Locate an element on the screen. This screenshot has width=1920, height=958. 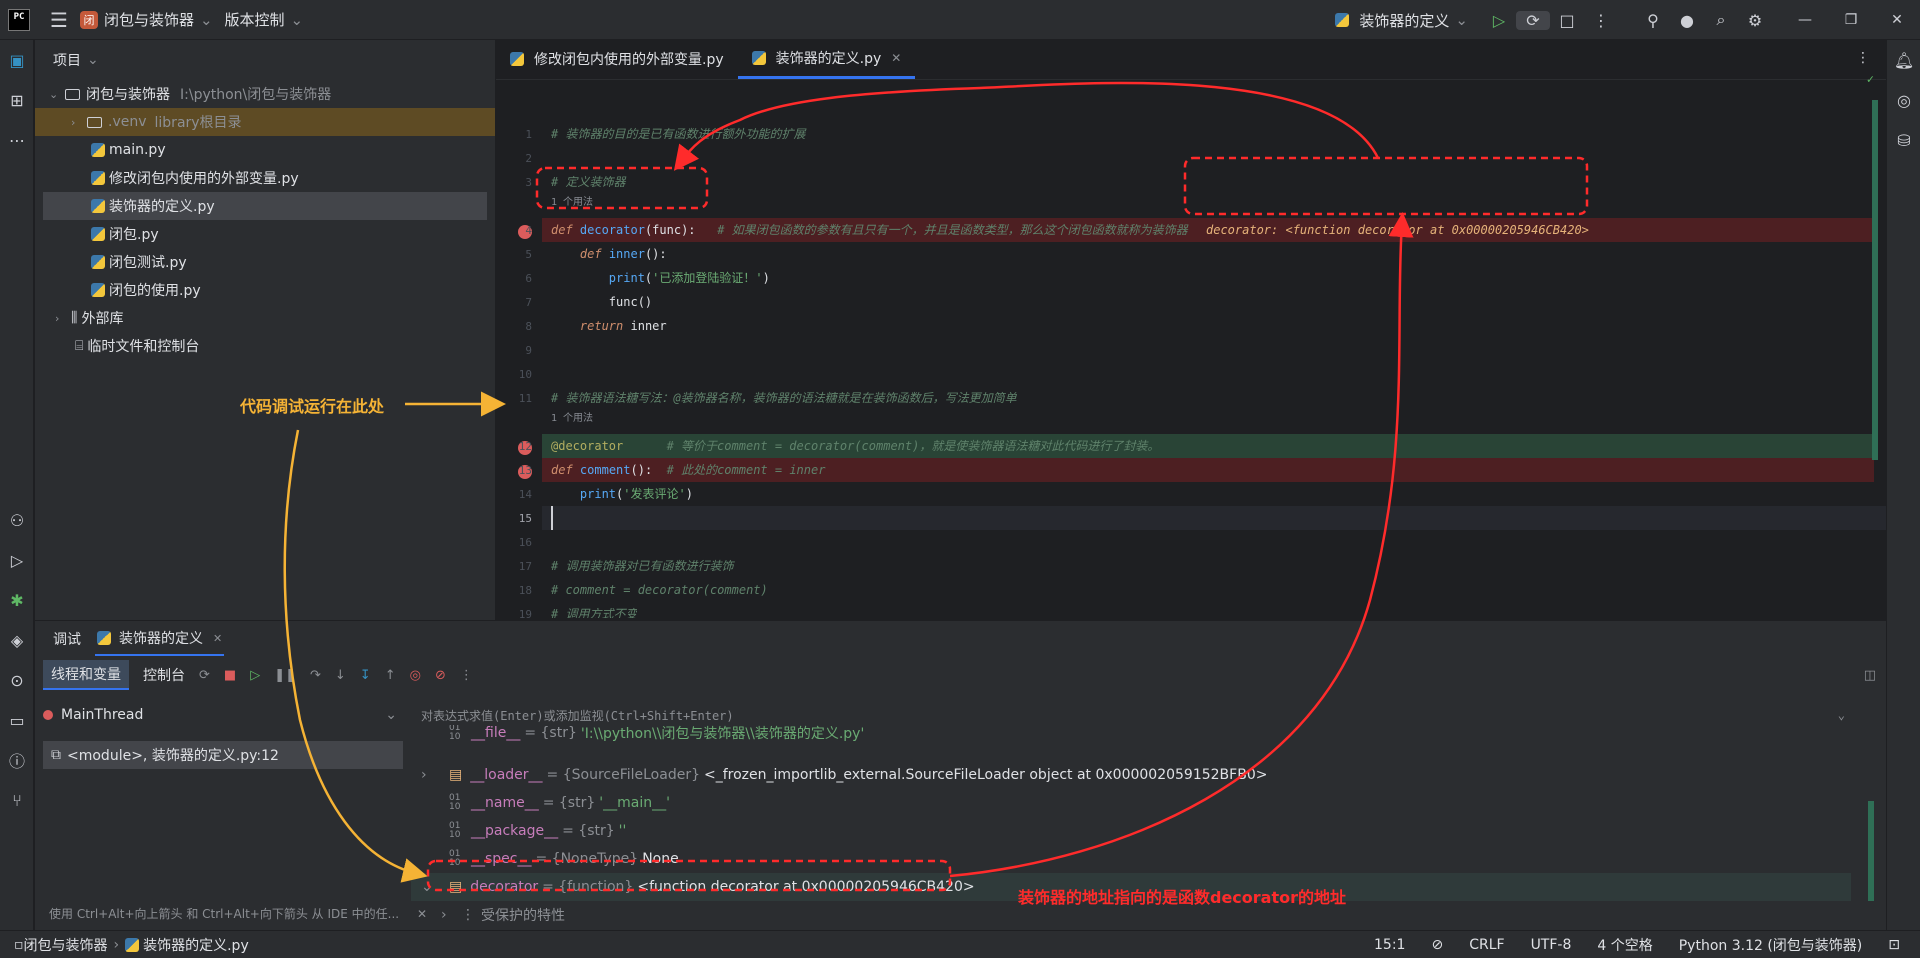
editor-more-icon: ⋮ is located at coordinates (1863, 58).